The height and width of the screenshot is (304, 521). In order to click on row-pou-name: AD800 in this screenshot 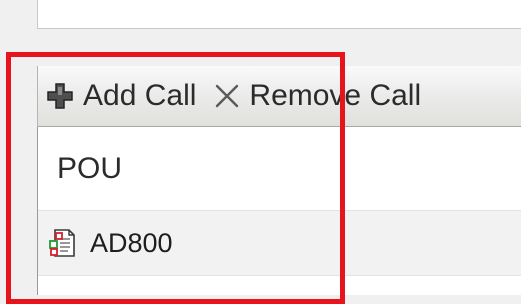, I will do `click(131, 242)`.